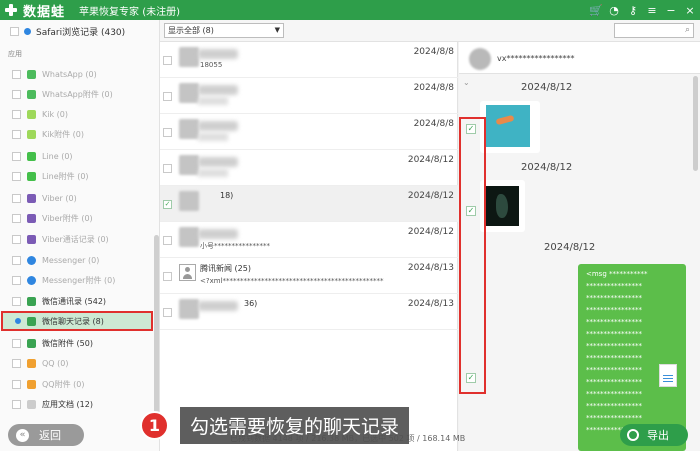 This screenshot has width=700, height=451. Describe the element at coordinates (77, 94) in the screenshot. I see `sidebar-item-whatsapp-attachments: WhatsApp附件 (0)` at that location.